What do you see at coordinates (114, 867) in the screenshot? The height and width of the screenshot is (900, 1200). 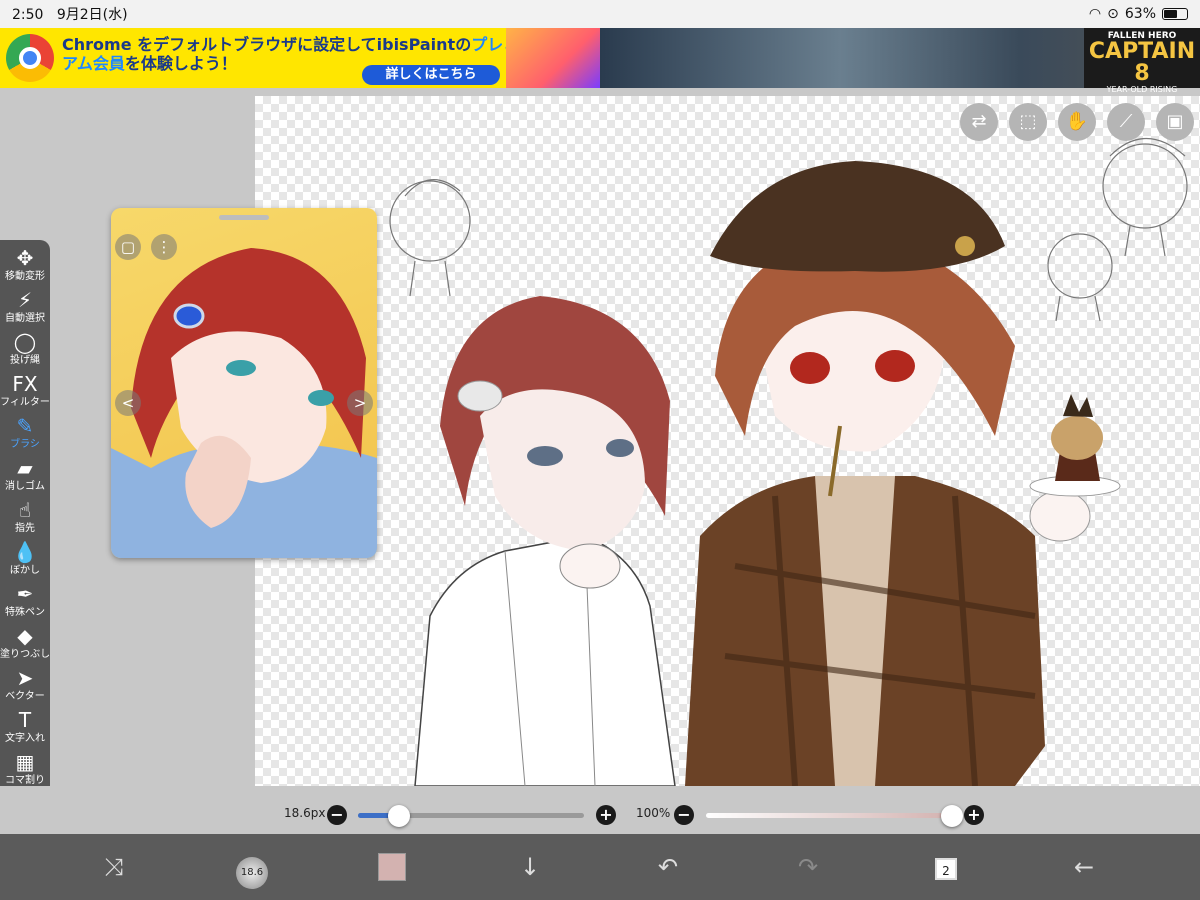 I see `swap-tool-icon: ⤨` at bounding box center [114, 867].